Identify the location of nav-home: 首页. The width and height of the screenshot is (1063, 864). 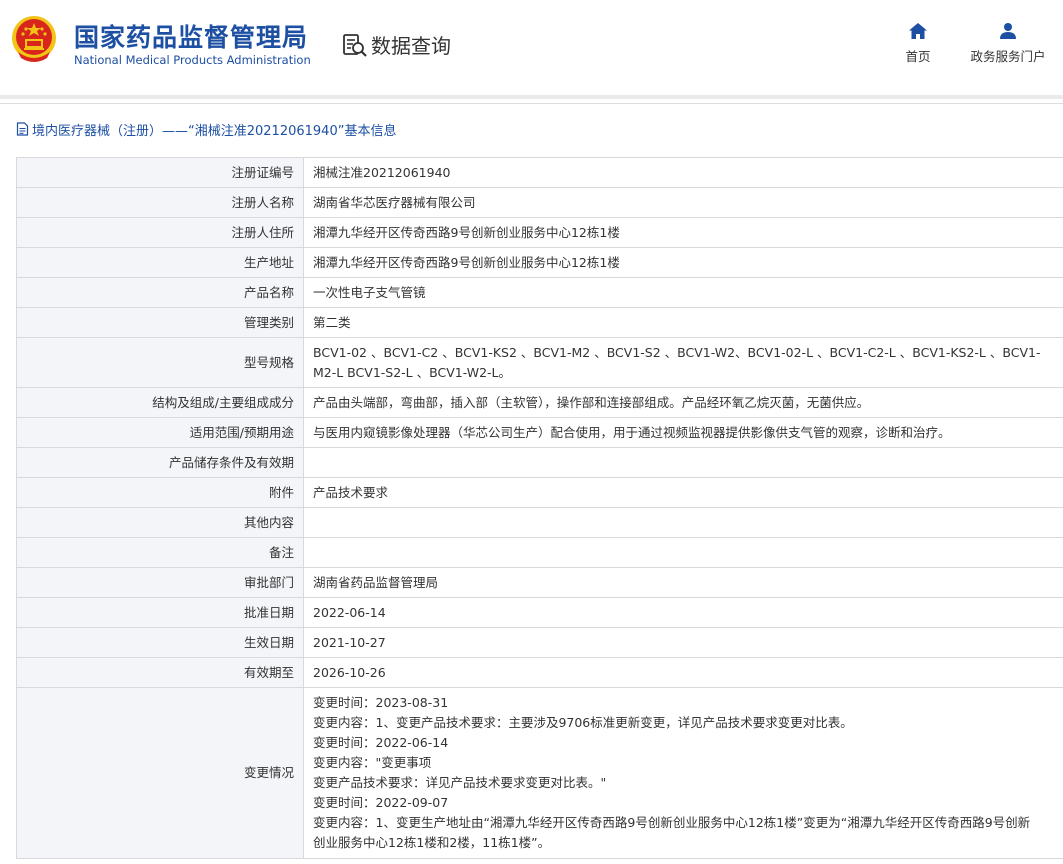
(918, 43).